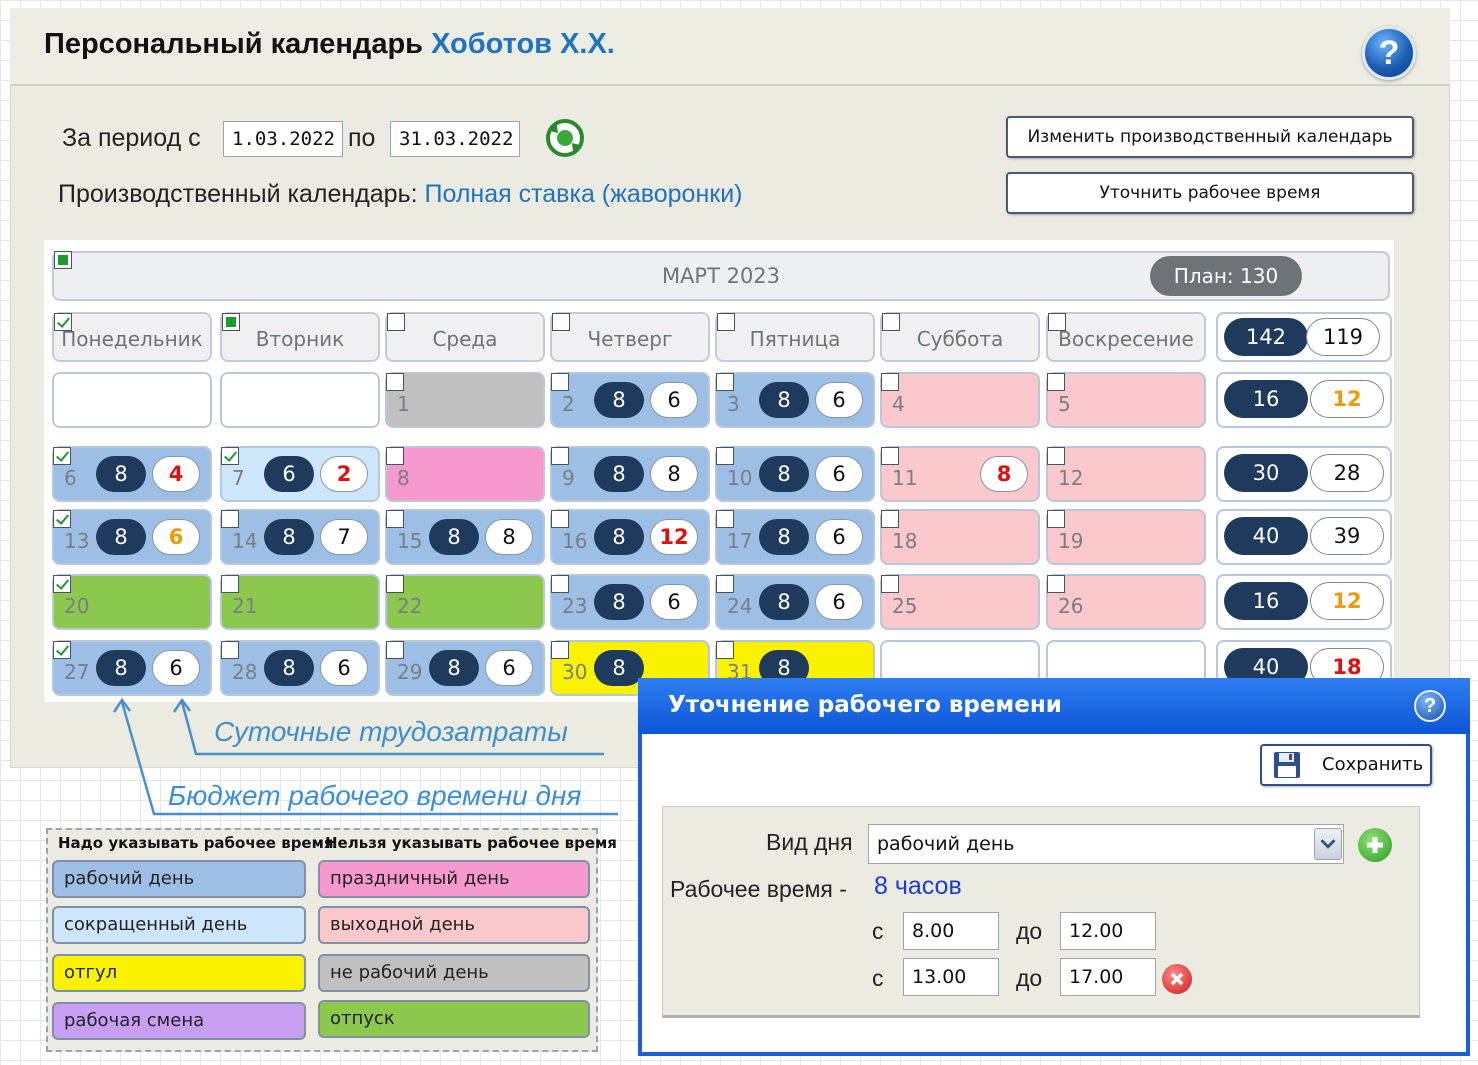 This screenshot has height=1065, width=1478. Describe the element at coordinates (575, 672) in the screenshot. I see `day-number: 30` at that location.